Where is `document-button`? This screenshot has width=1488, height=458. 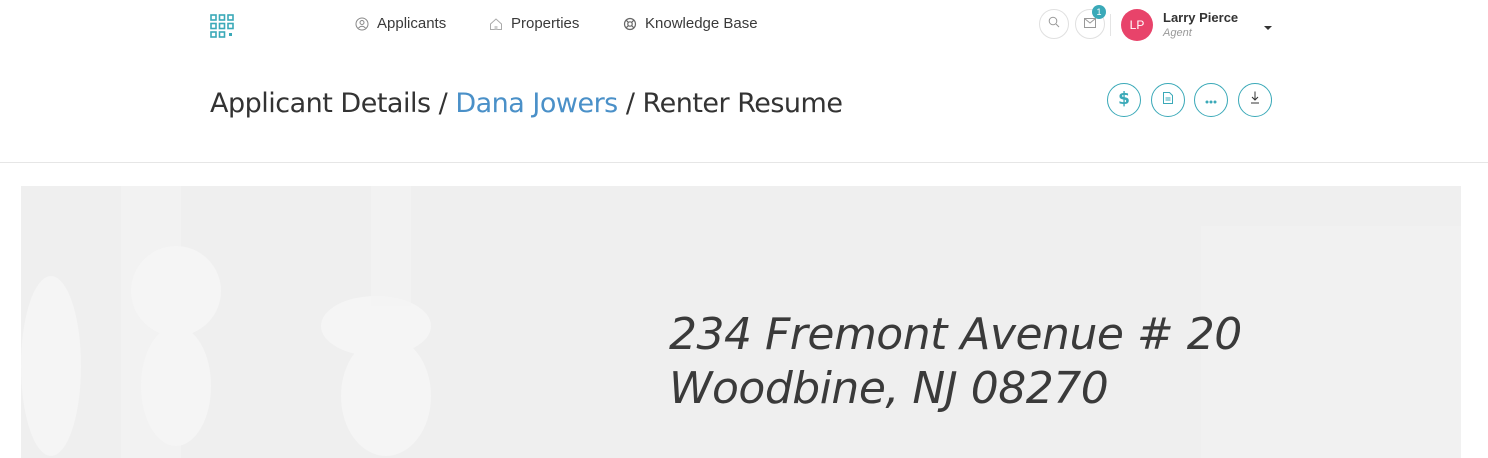 document-button is located at coordinates (1168, 100).